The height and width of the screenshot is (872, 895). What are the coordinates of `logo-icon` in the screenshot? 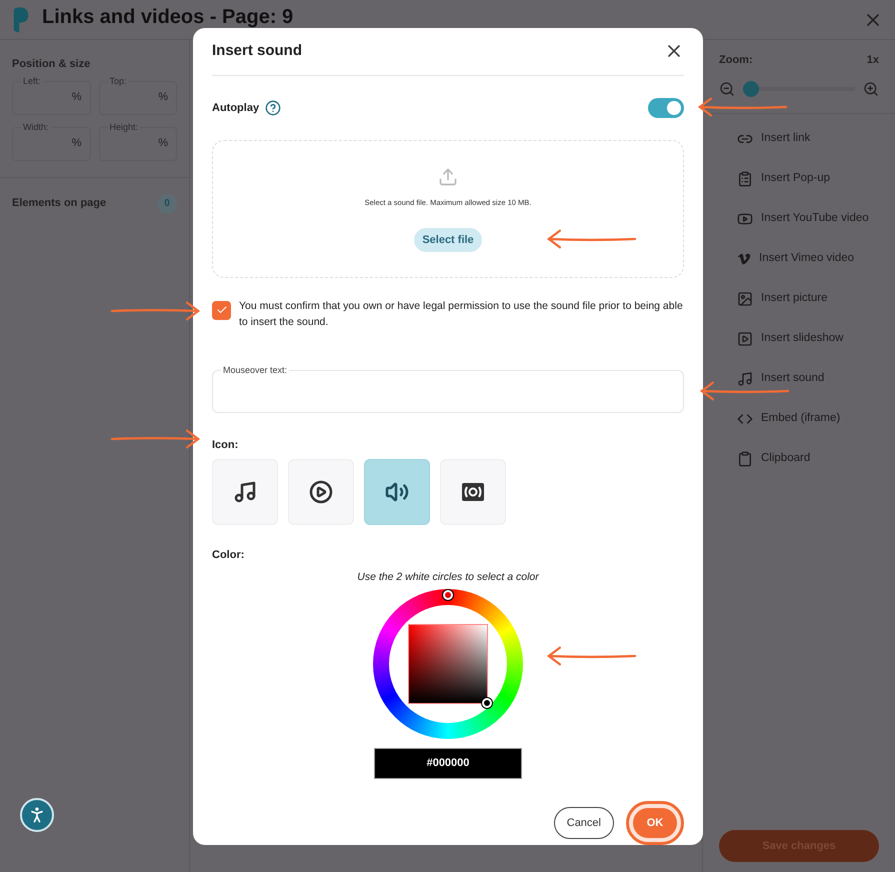 It's located at (21, 19).